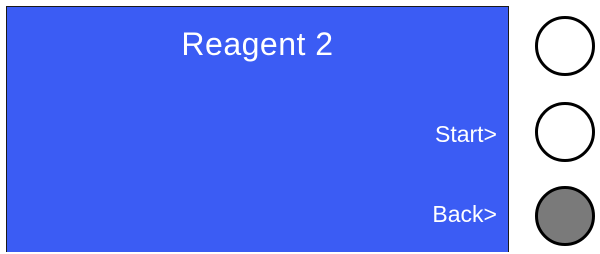  What do you see at coordinates (565, 216) in the screenshot?
I see `back-hardware-button` at bounding box center [565, 216].